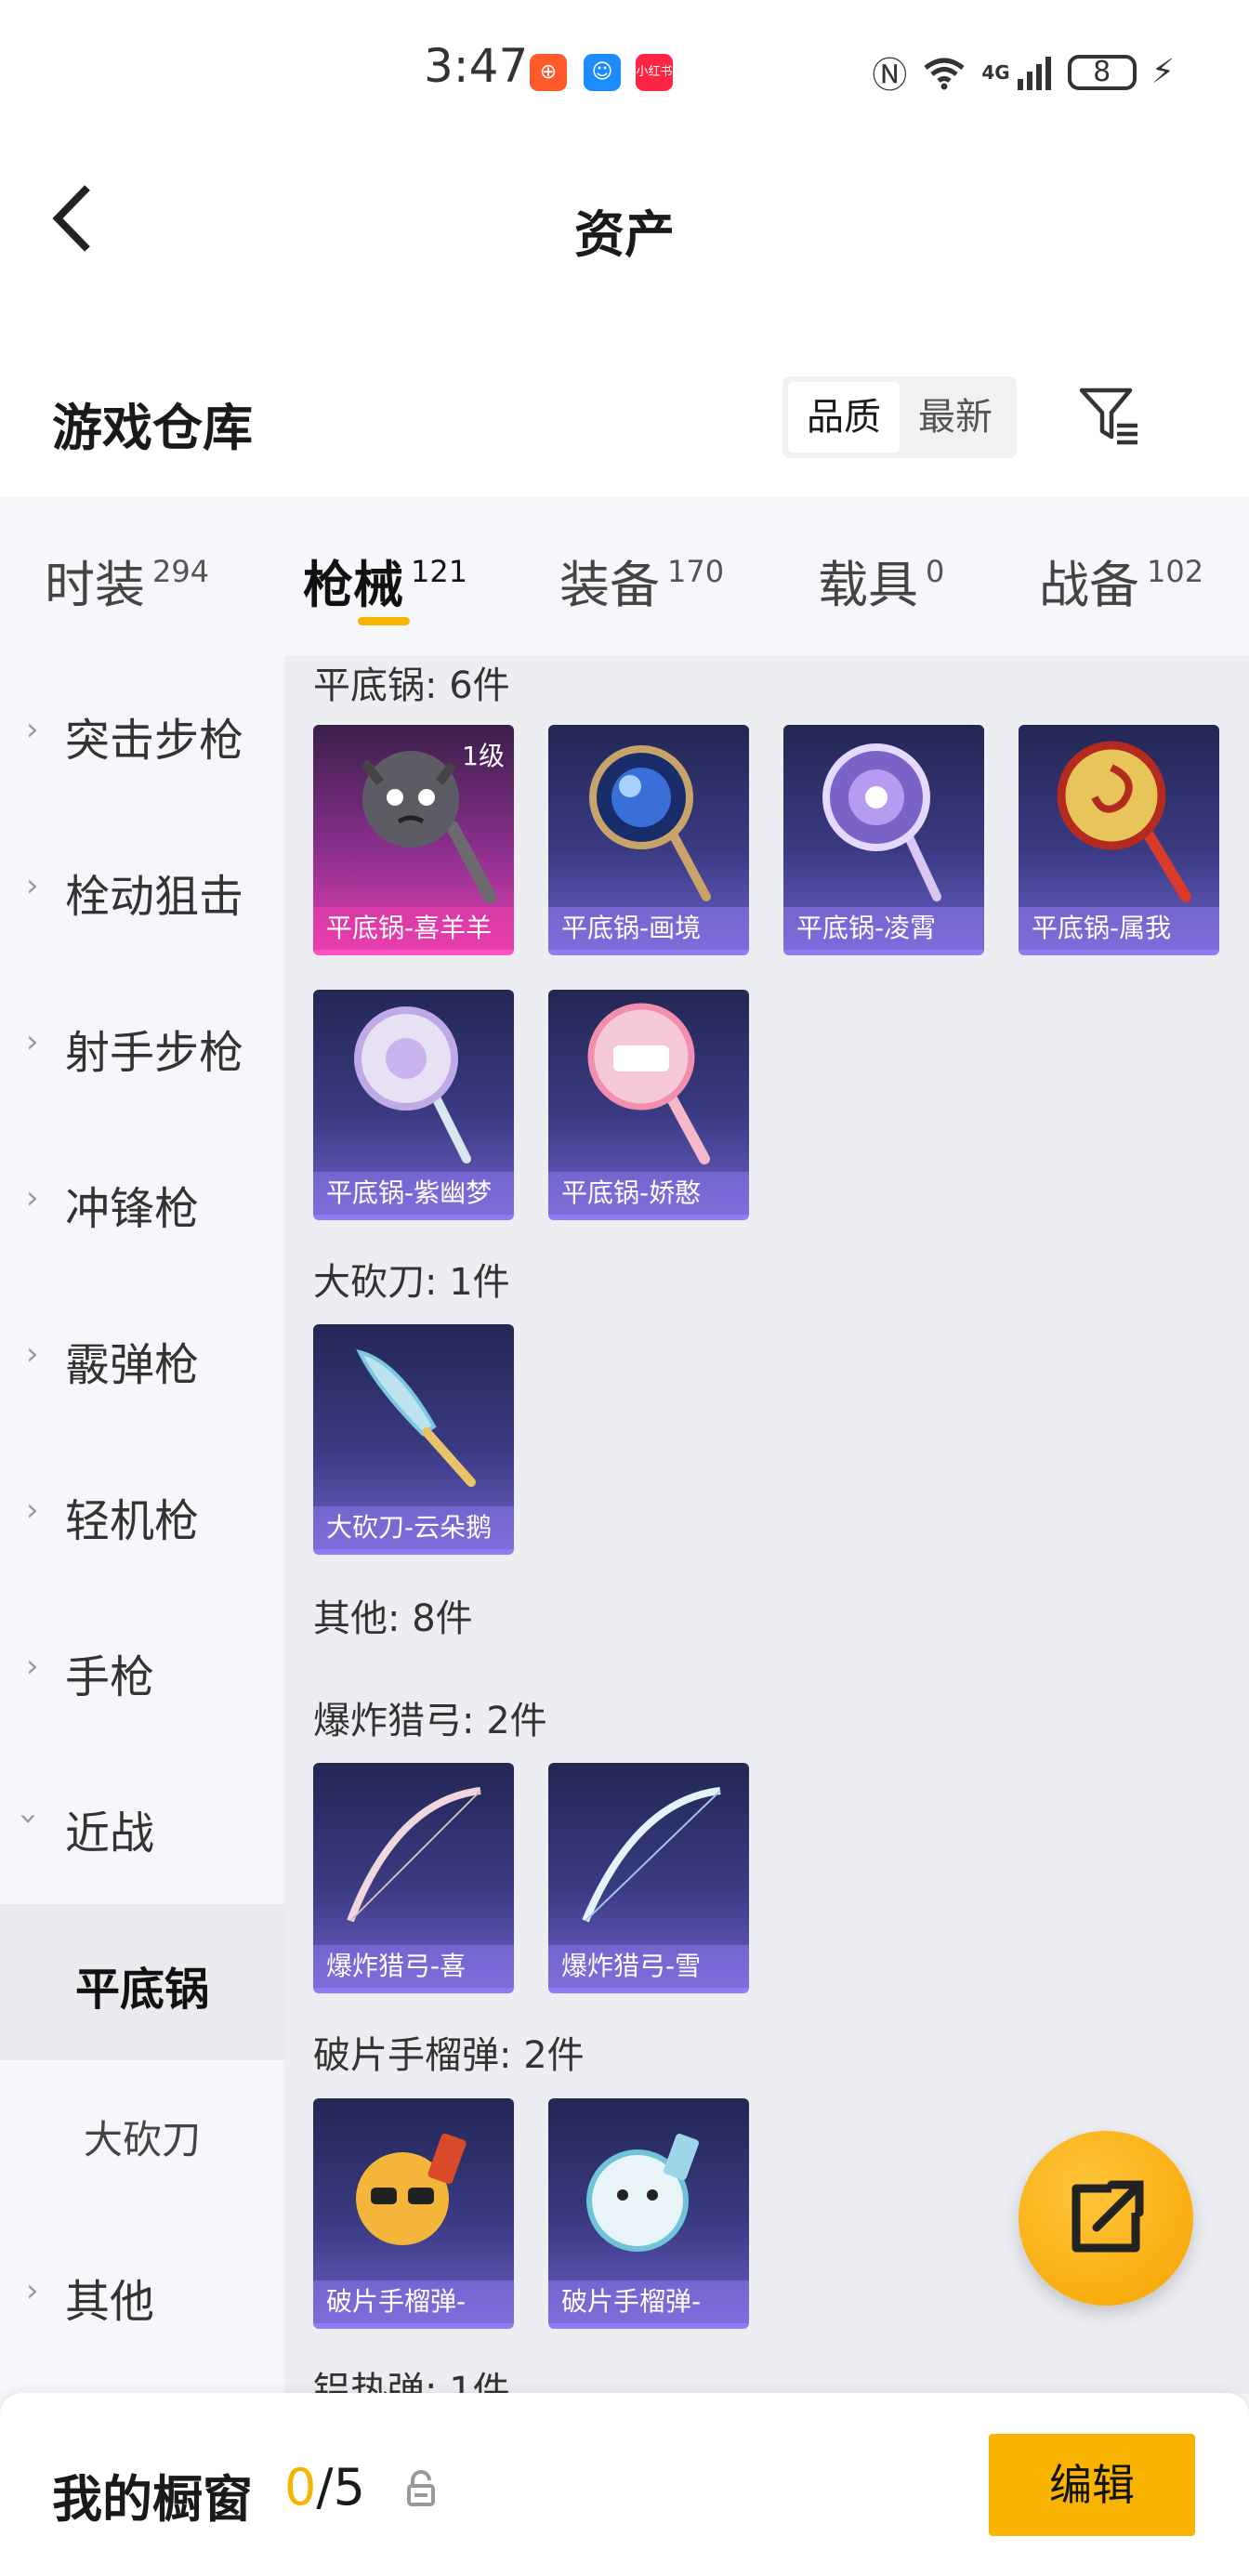  I want to click on nav-label: 突击步枪, so click(154, 741).